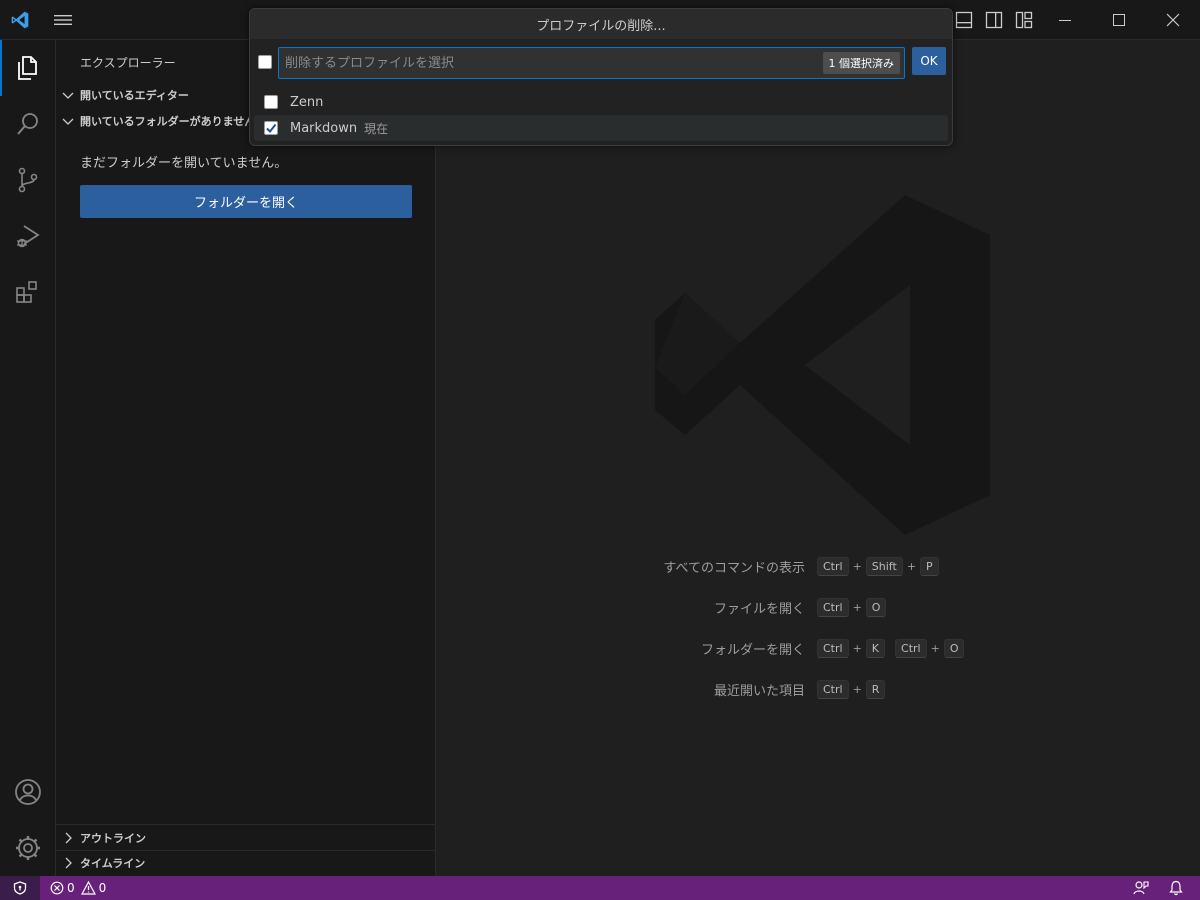 The height and width of the screenshot is (900, 1200). I want to click on accounts-icon, so click(28, 792).